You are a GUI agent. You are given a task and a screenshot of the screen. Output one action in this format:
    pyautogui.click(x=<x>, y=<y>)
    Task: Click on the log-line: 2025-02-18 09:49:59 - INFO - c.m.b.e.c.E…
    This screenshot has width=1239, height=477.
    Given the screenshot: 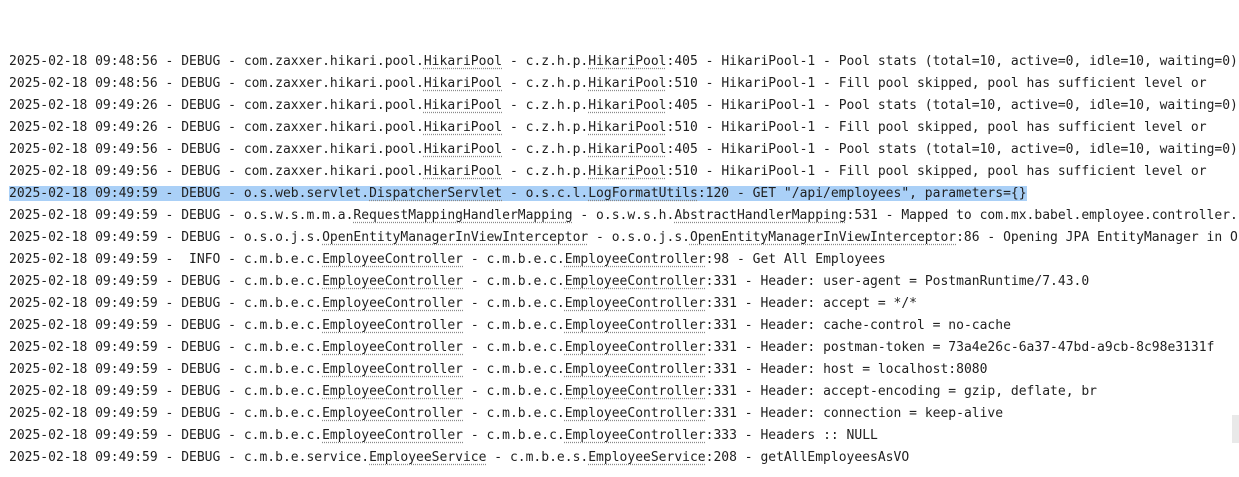 What is the action you would take?
    pyautogui.click(x=619, y=260)
    